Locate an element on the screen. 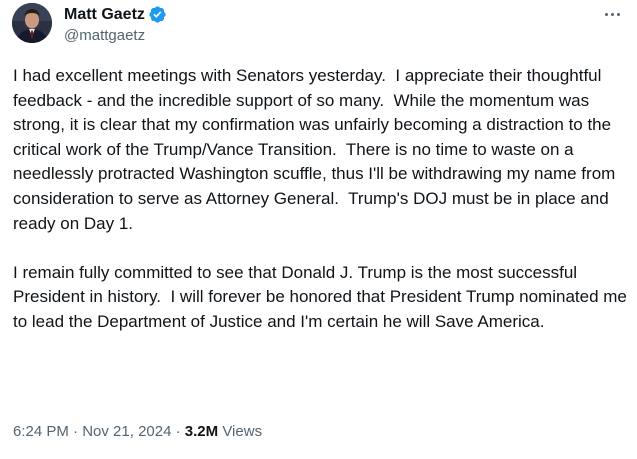 This screenshot has height=459, width=637. tweet-meta: 6:24 PM · Nov 21, 2024 · 3.2M Views is located at coordinates (137, 431).